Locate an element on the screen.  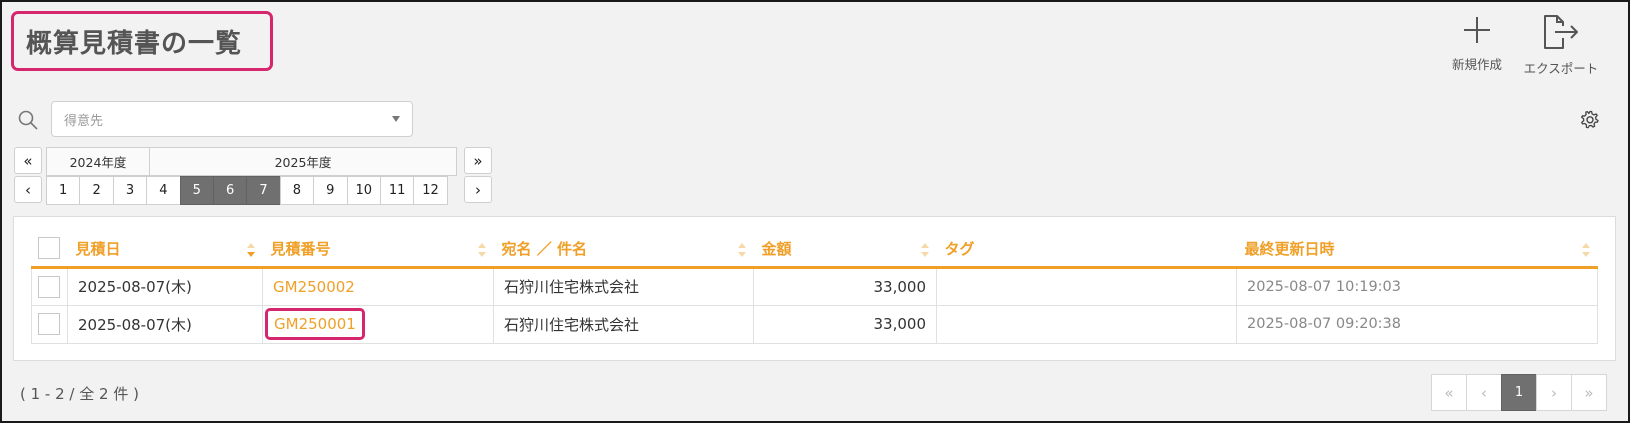
first-page-button: « is located at coordinates (1449, 392).